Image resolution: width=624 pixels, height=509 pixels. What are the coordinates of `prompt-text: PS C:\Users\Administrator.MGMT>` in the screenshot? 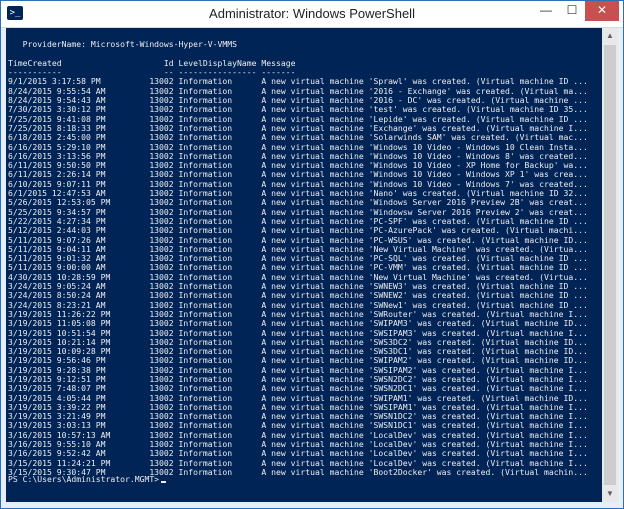 It's located at (84, 479).